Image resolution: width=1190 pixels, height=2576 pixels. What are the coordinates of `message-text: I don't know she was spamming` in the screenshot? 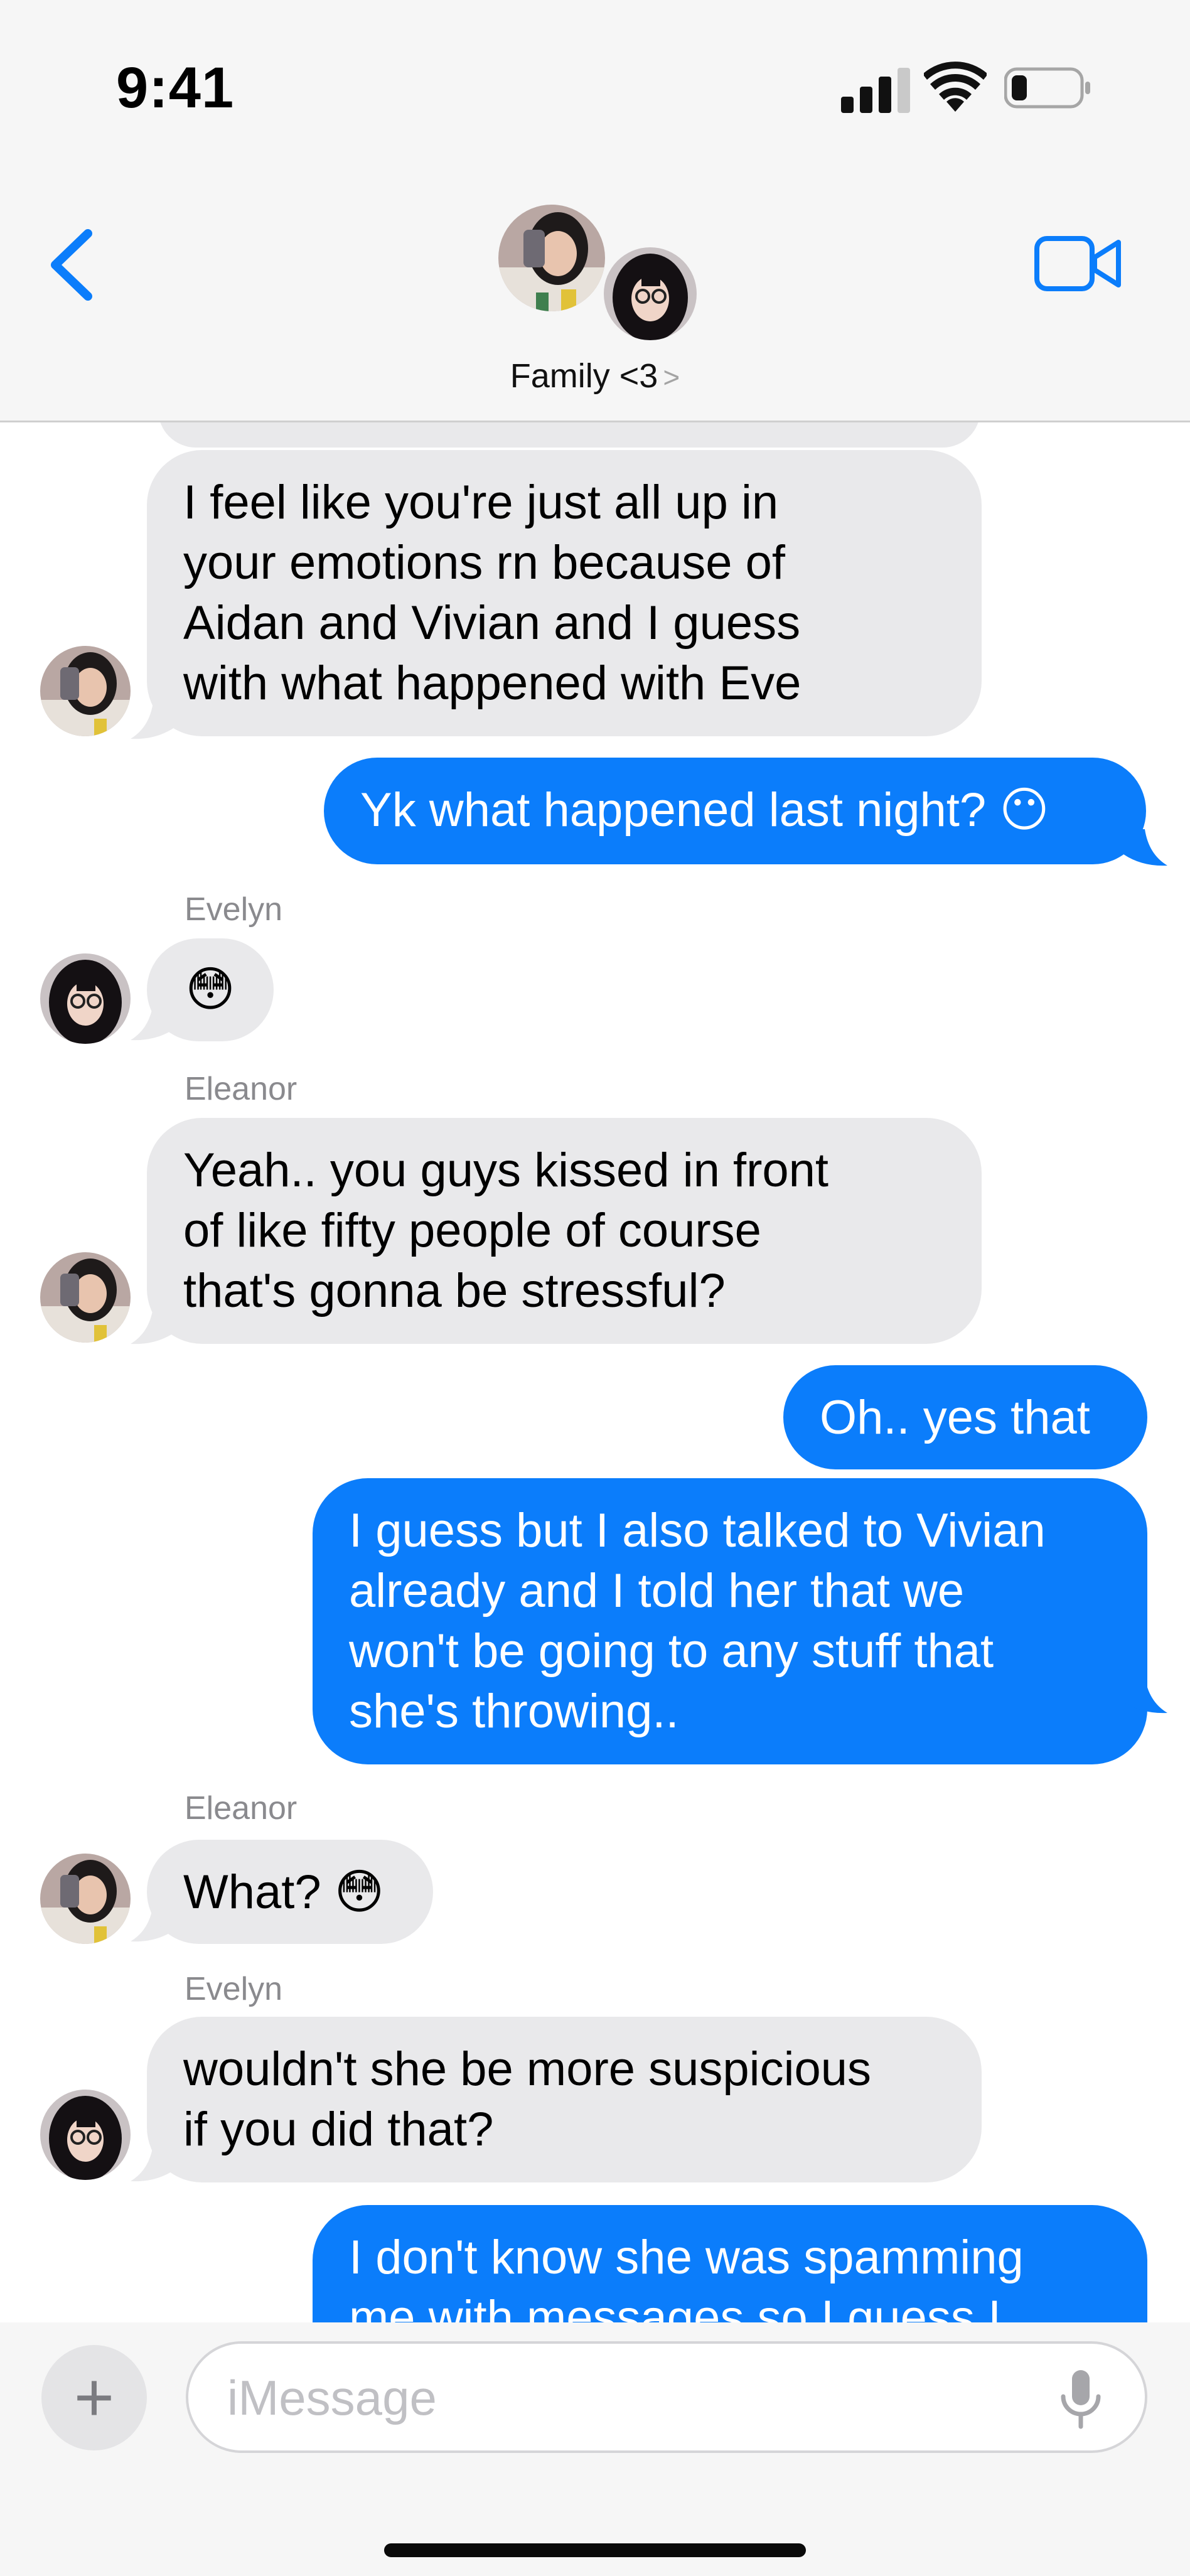 It's located at (686, 2257).